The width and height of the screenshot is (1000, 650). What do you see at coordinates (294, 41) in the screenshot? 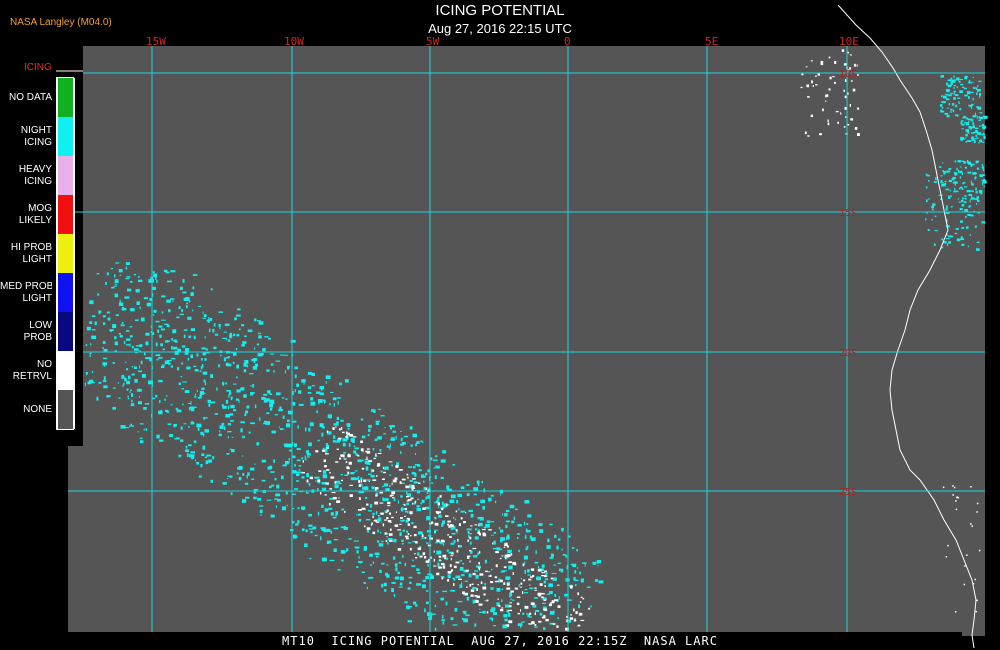
I see `lon-label-10w: 10W` at bounding box center [294, 41].